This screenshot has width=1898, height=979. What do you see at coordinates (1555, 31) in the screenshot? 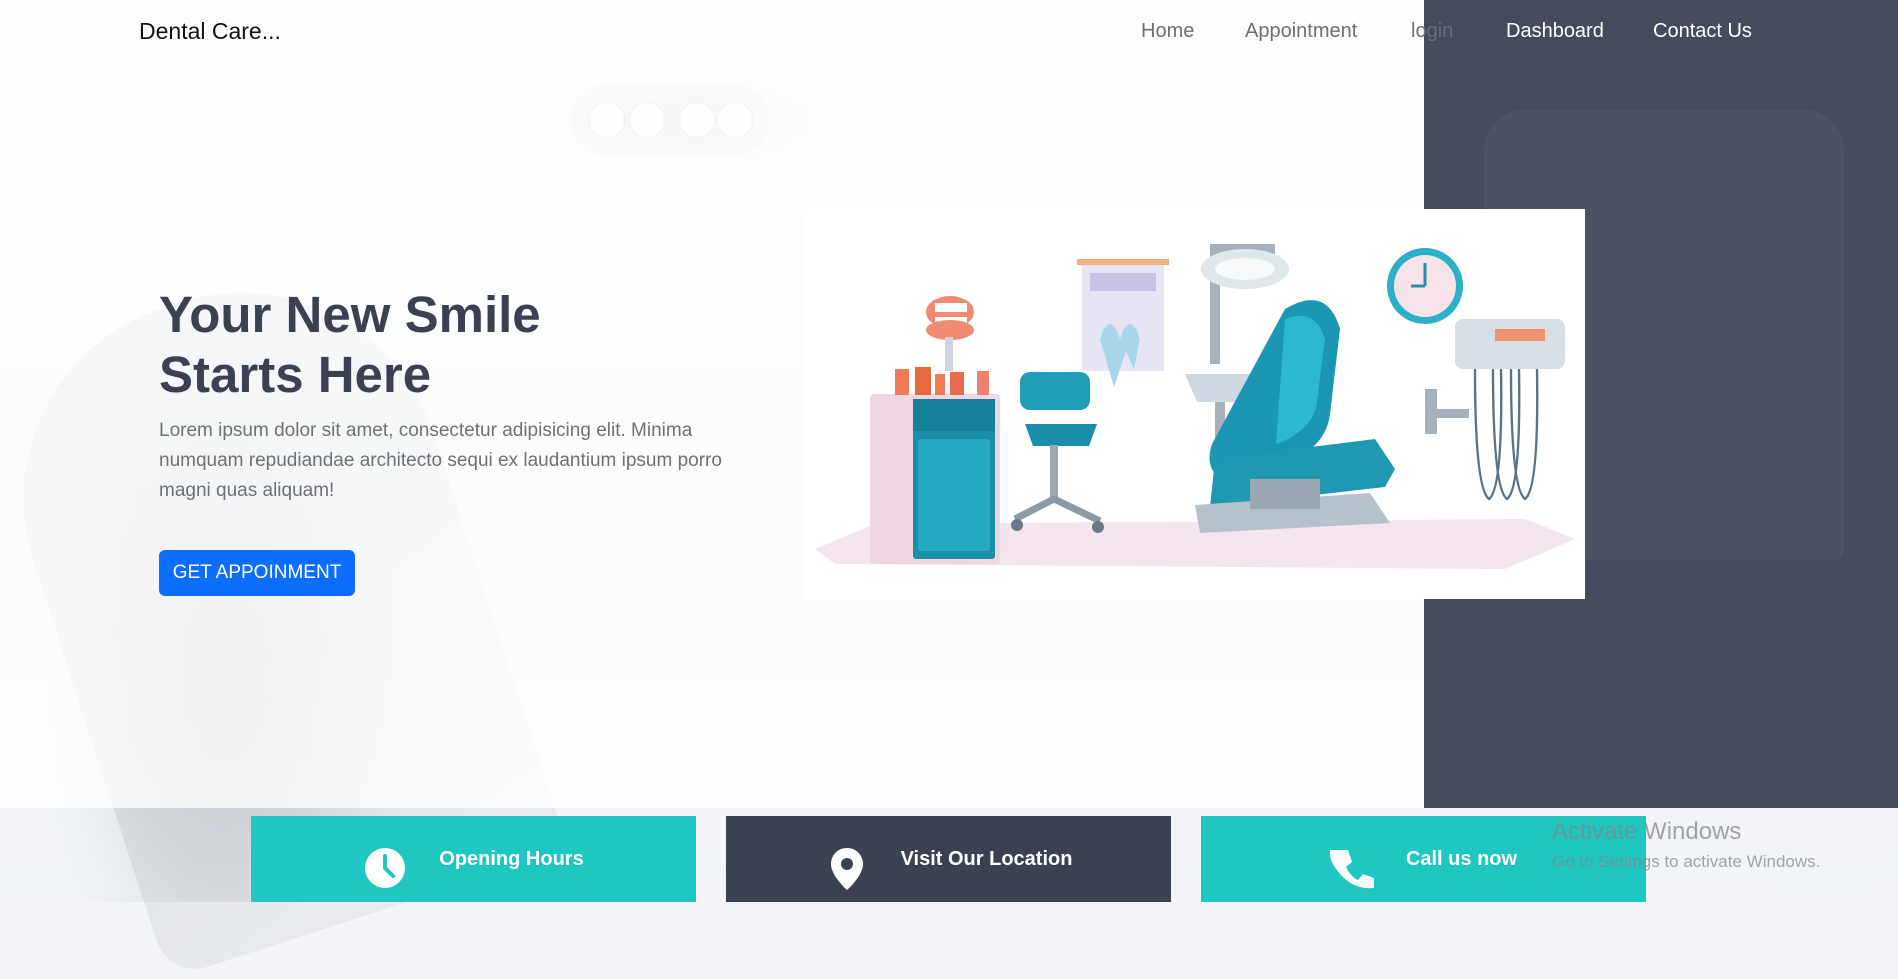
I see `nav-dashboard: Dashboard` at bounding box center [1555, 31].